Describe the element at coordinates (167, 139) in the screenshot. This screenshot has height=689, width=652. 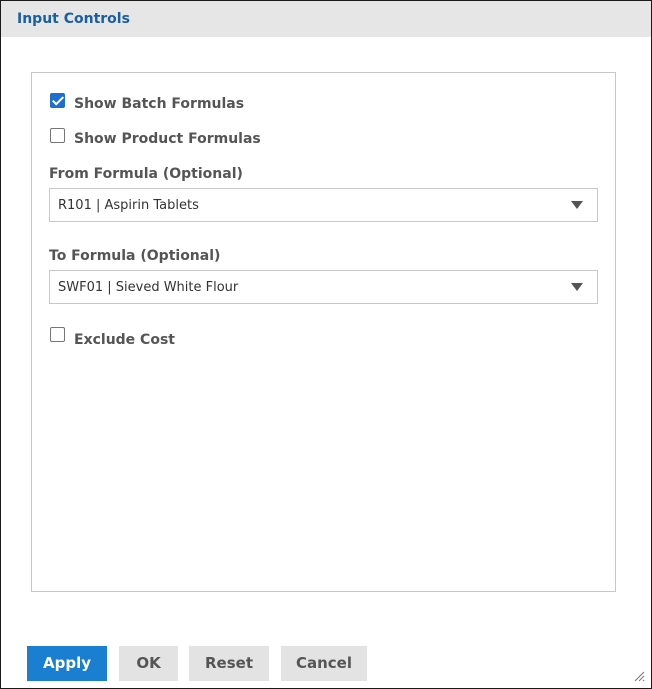
I see `show-product-formulas-label: Show Product Formulas` at that location.